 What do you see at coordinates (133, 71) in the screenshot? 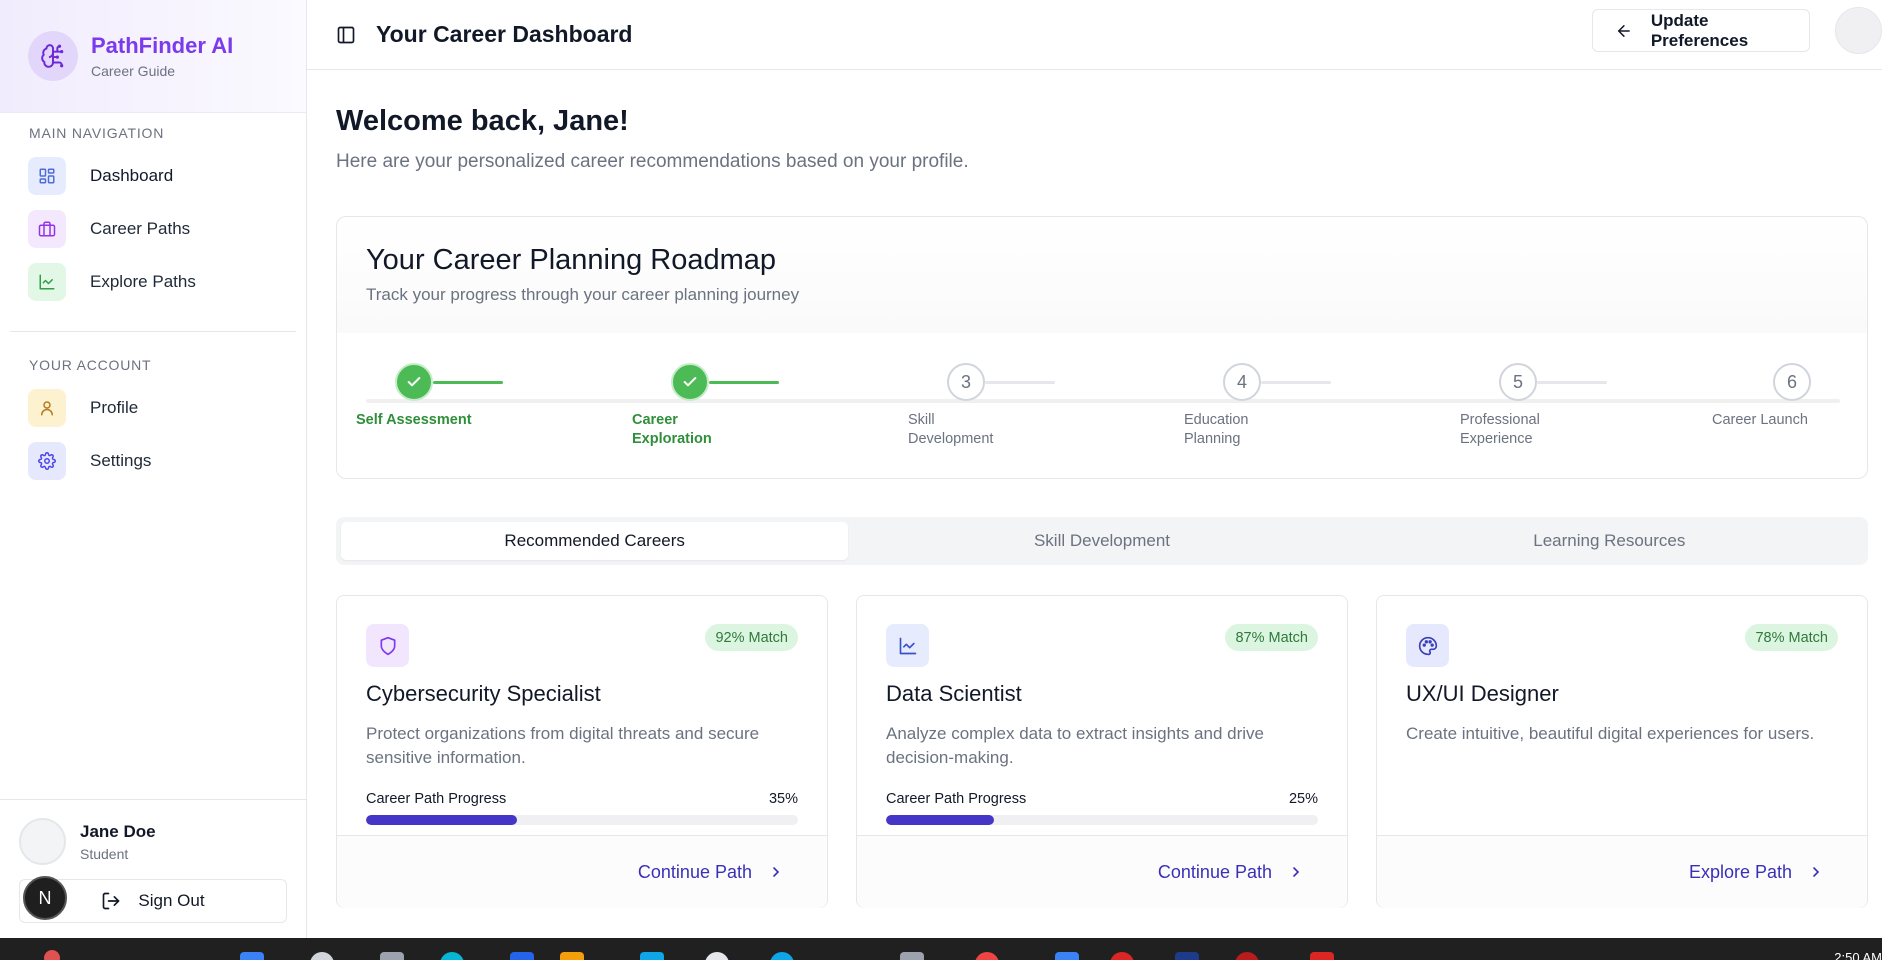
I see `app-subtitle: Career Guide` at bounding box center [133, 71].